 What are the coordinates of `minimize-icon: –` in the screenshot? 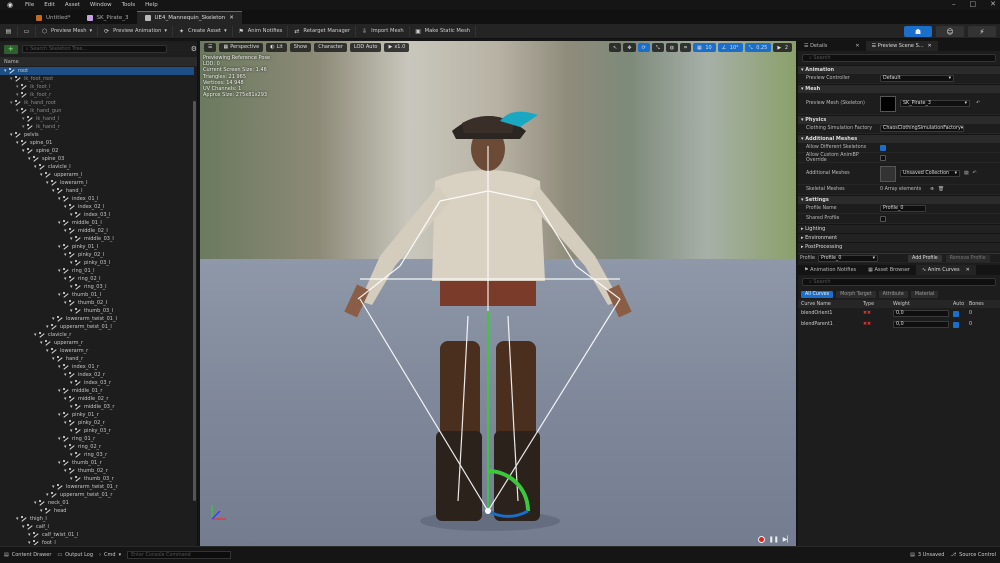 It's located at (954, 4).